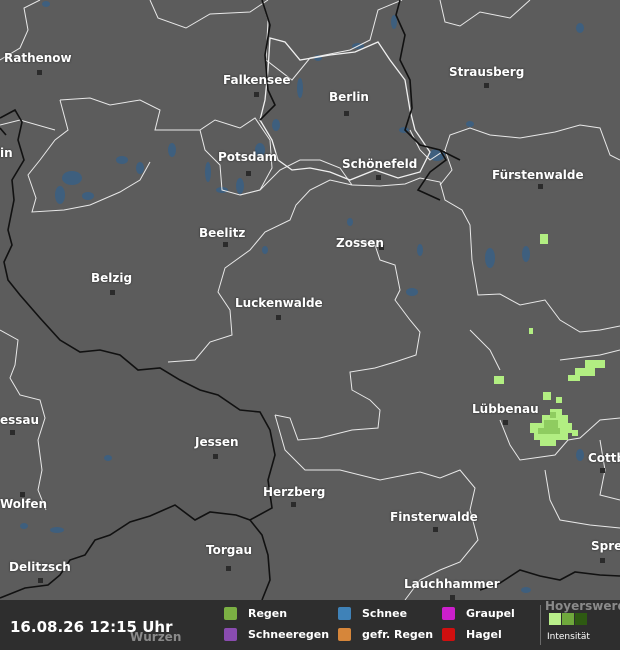  What do you see at coordinates (490, 613) in the screenshot?
I see `graupel-label: Graupel` at bounding box center [490, 613].